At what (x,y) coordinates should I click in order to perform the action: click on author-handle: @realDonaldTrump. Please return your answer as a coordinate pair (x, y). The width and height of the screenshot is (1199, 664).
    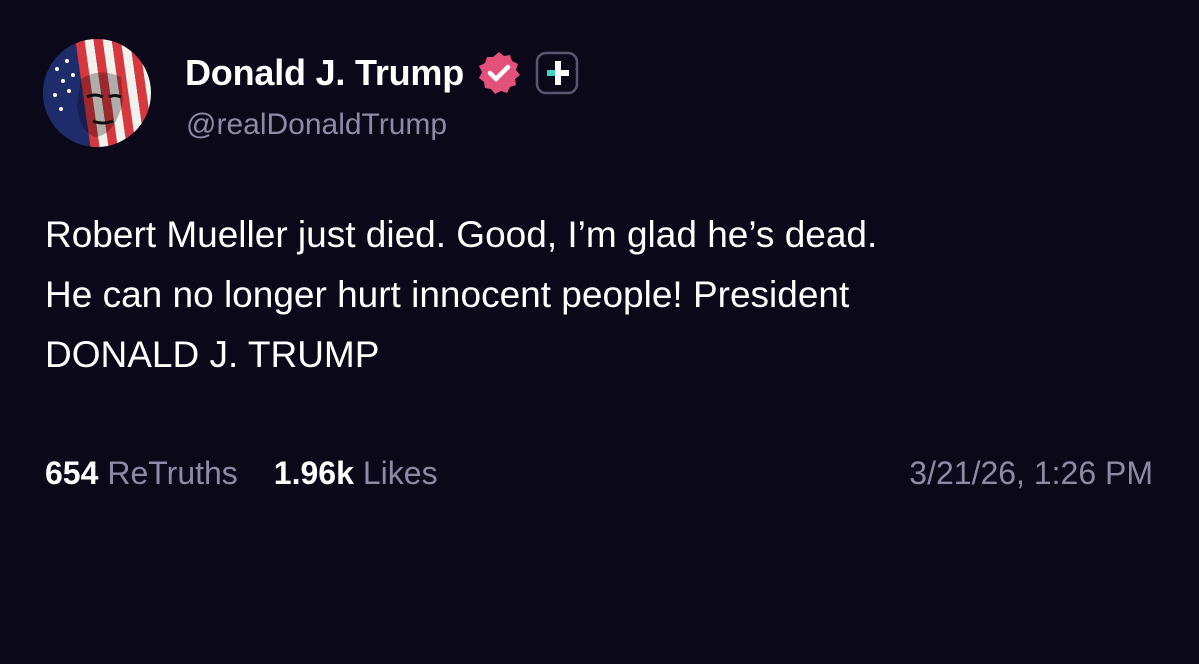
    Looking at the image, I should click on (316, 125).